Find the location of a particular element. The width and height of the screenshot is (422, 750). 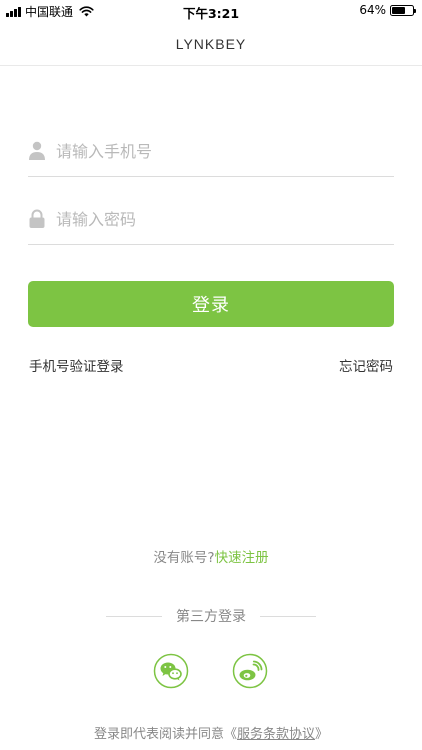

password-field is located at coordinates (211, 223).